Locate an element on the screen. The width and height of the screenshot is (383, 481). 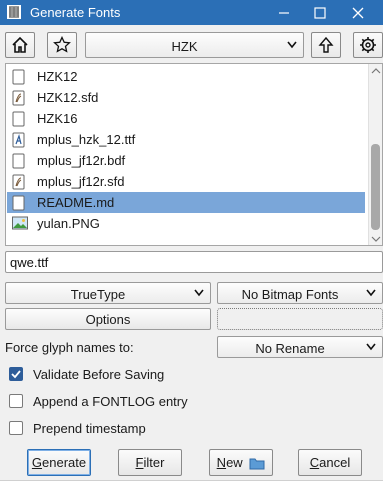
file-list-item: mplus_jf12r.bdf is located at coordinates (186, 160).